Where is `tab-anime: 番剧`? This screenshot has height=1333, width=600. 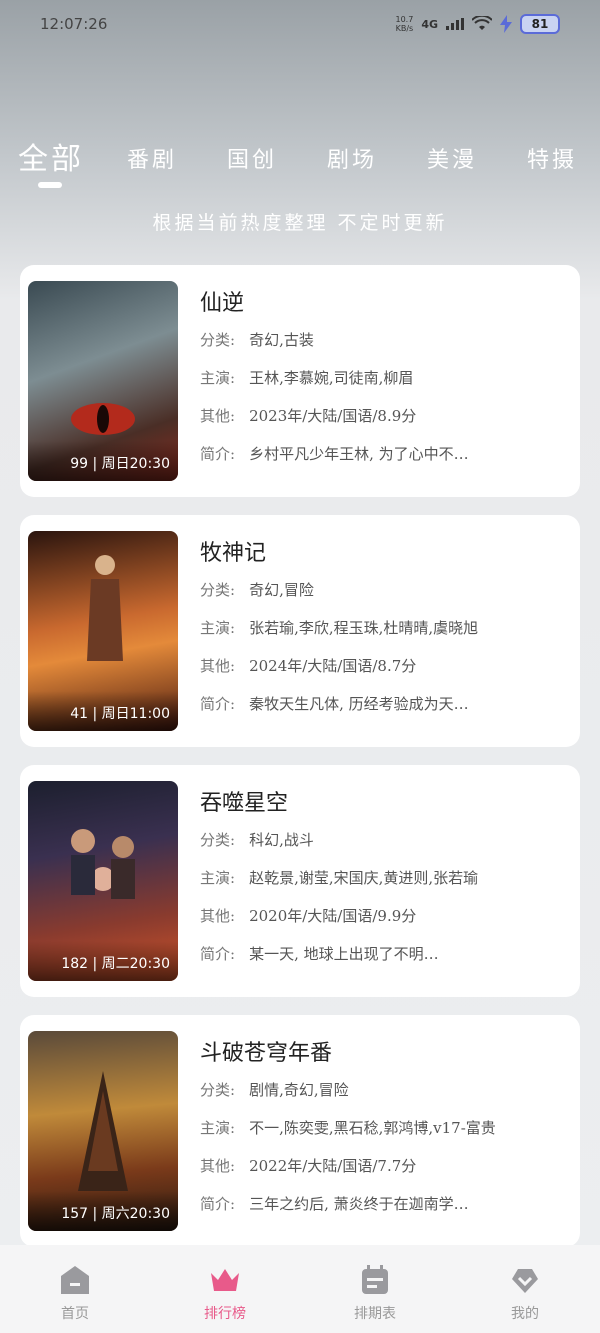
tab-anime: 番剧 is located at coordinates (152, 158).